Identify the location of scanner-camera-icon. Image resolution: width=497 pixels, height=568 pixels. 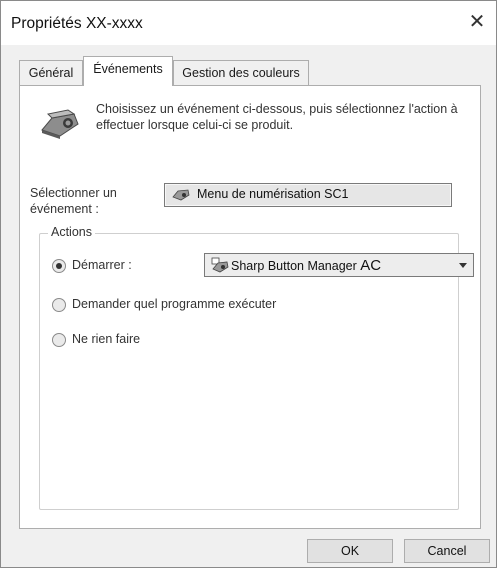
(60, 124).